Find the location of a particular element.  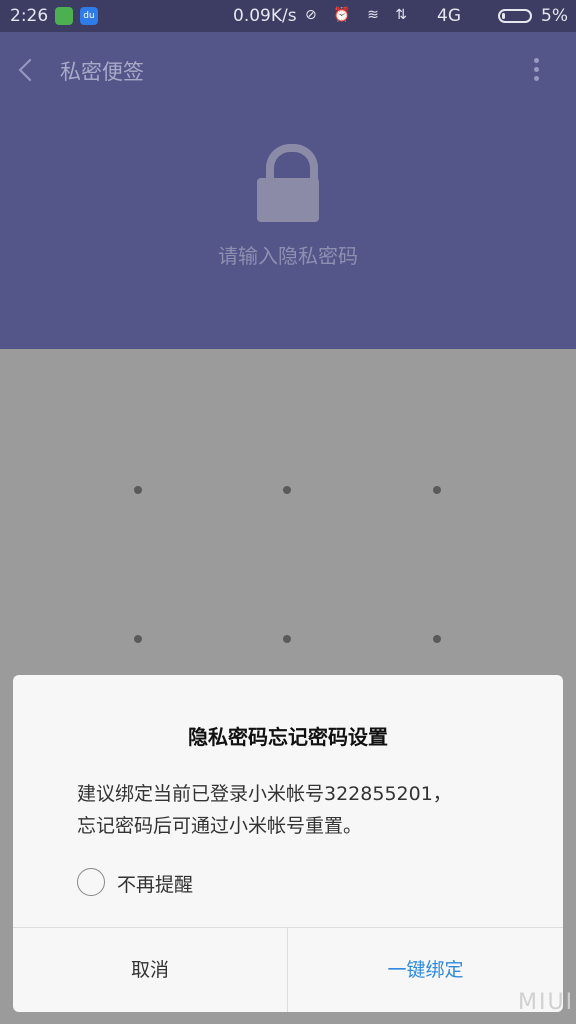

dialog-message-line1: 建议绑定当前已登录小米帐号322855201， is located at coordinates (264, 794).